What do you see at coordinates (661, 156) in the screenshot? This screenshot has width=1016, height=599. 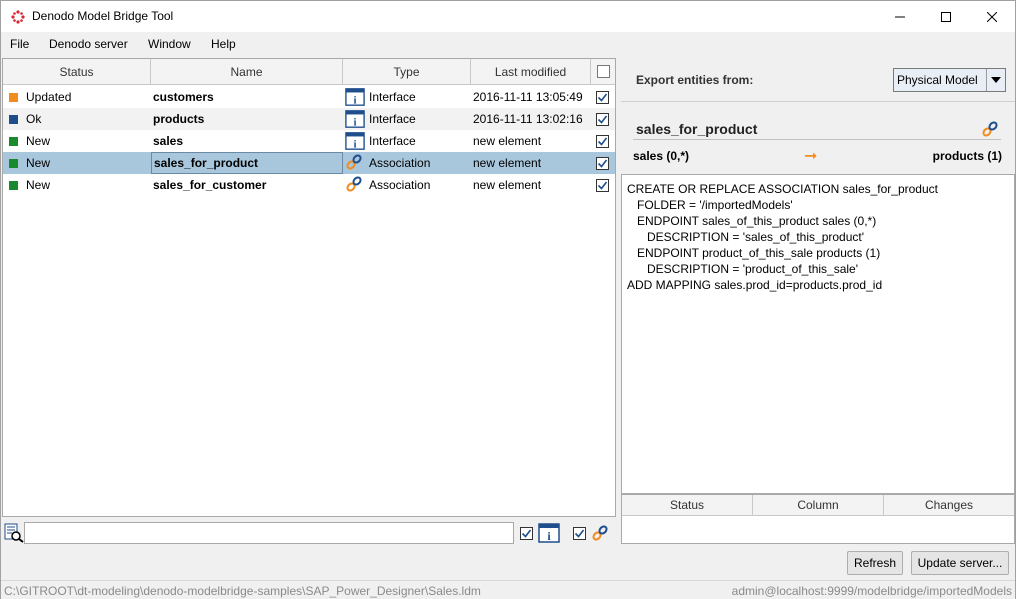 I see `association-source-endpoint: sales (0,*)` at bounding box center [661, 156].